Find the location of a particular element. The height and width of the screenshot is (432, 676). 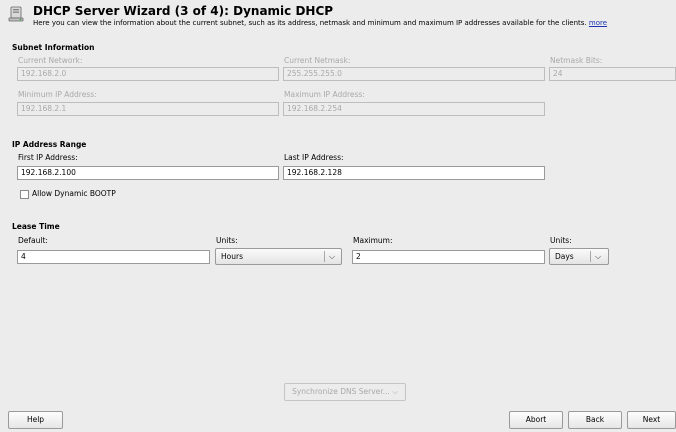

default-lease-field: 4 is located at coordinates (113, 257).